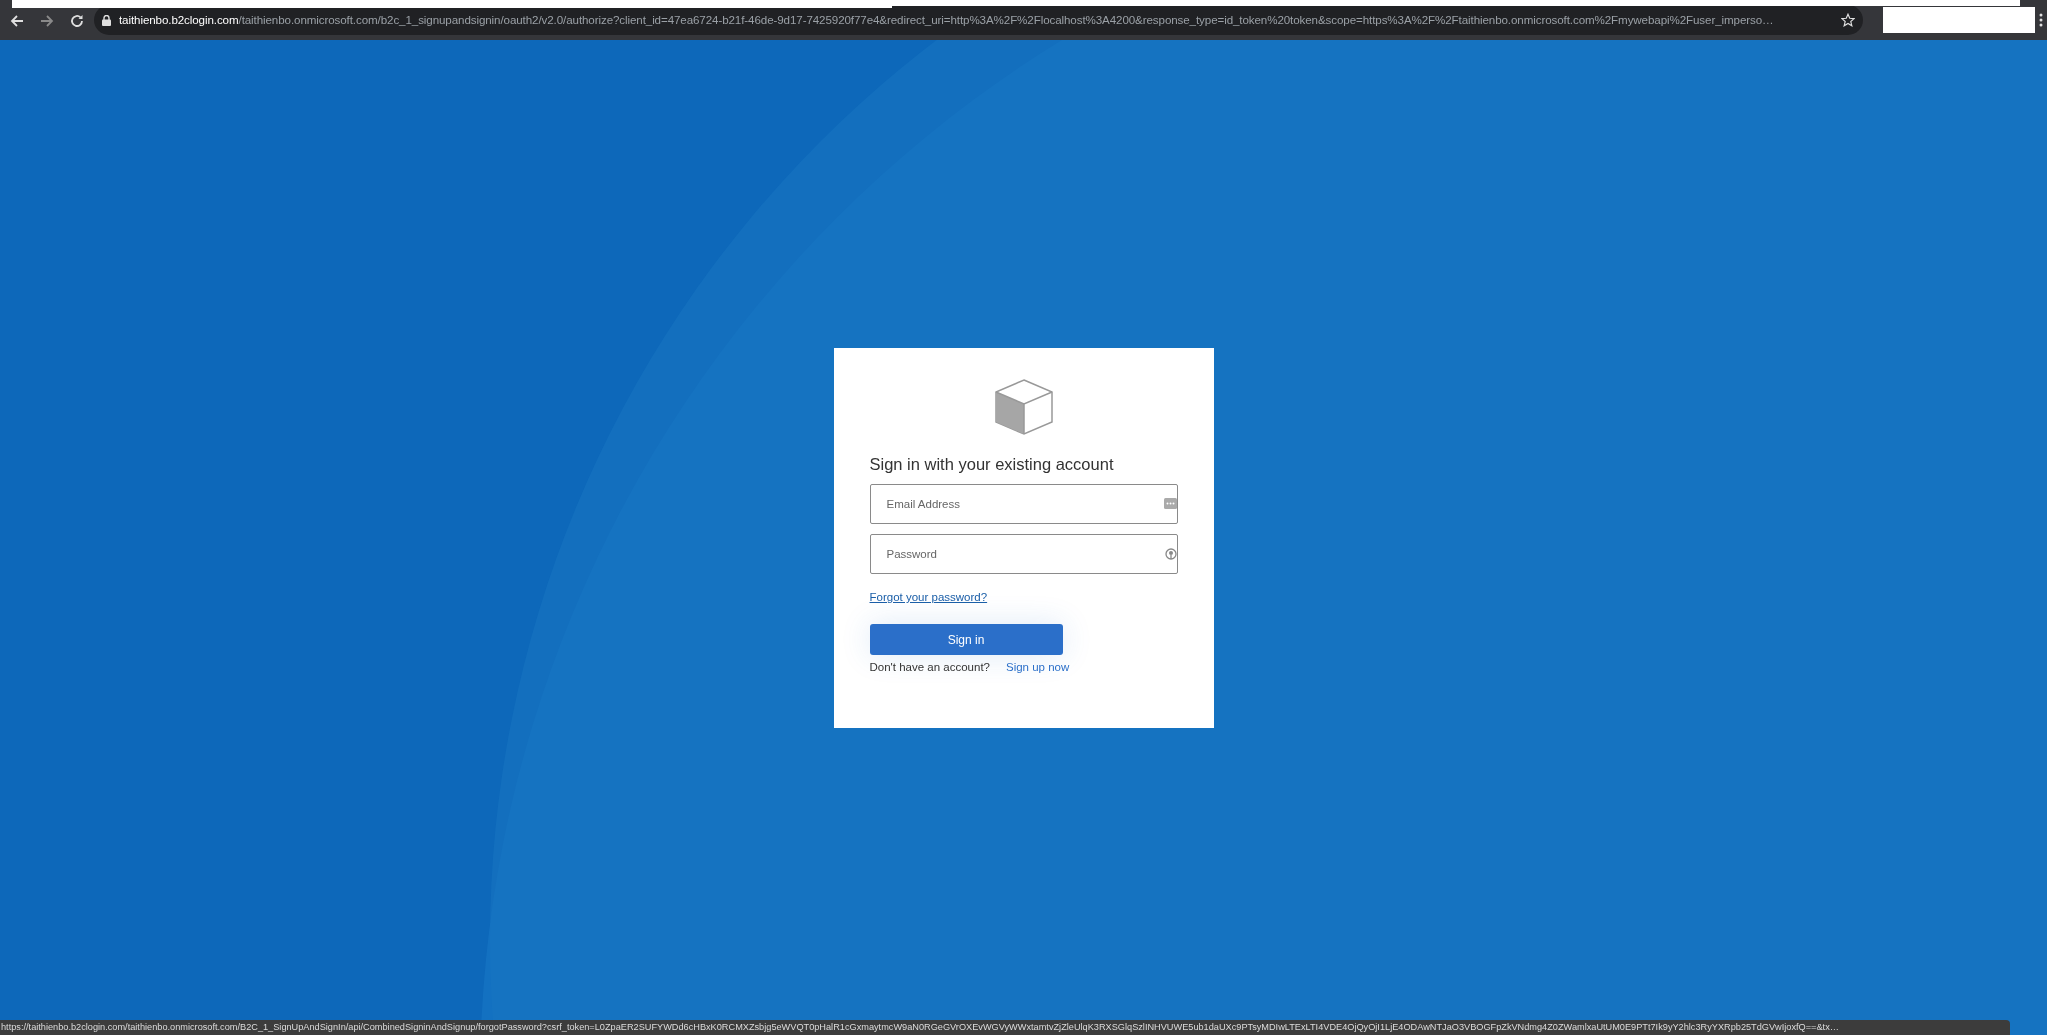  What do you see at coordinates (17, 21) in the screenshot?
I see `back-arrow-icon` at bounding box center [17, 21].